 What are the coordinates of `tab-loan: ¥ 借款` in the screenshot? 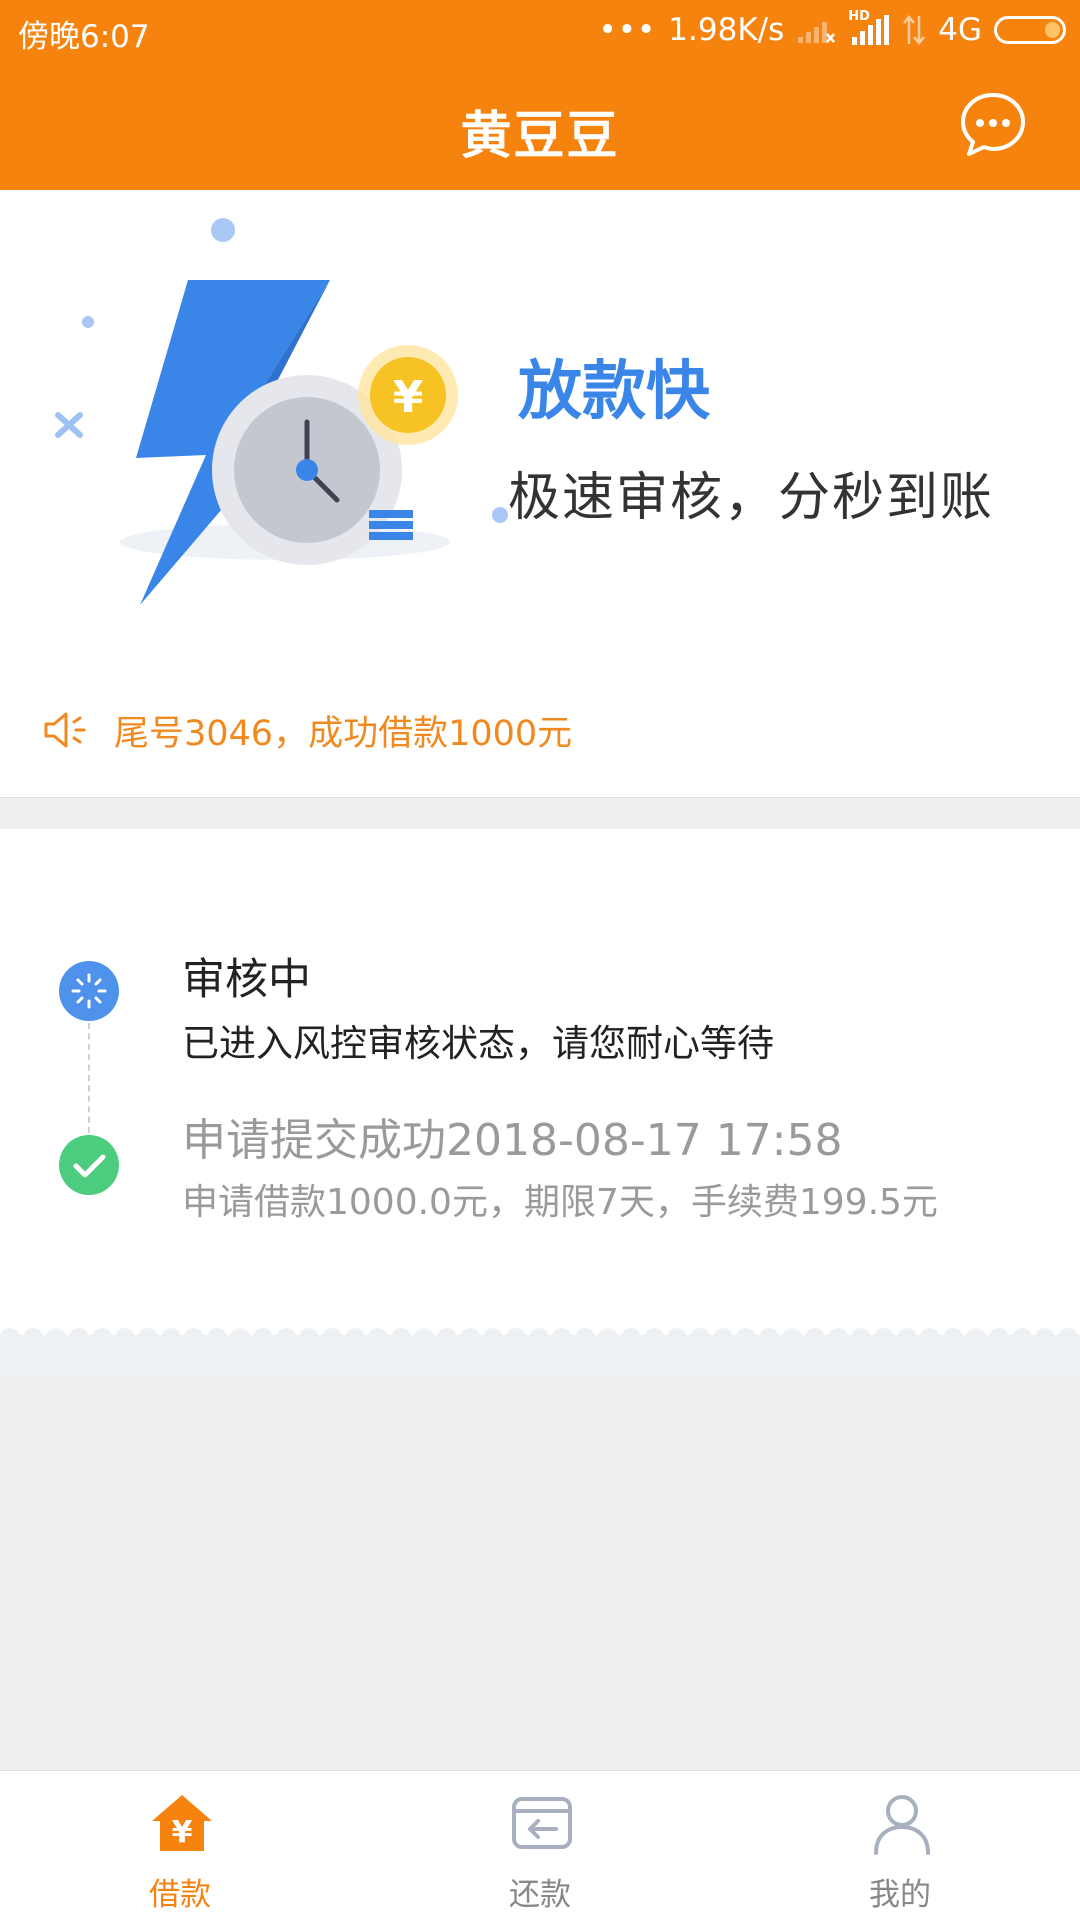 It's located at (180, 1846).